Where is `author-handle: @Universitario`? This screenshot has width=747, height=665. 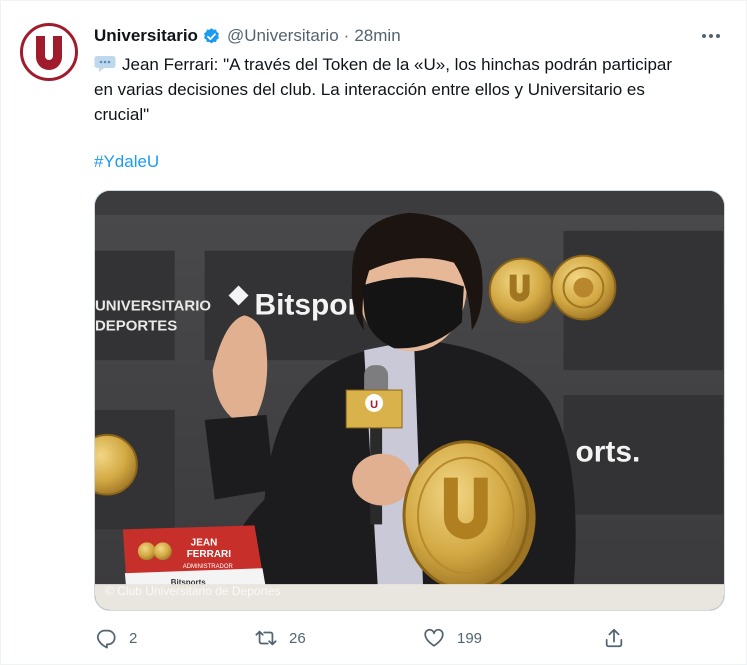 author-handle: @Universitario is located at coordinates (283, 36).